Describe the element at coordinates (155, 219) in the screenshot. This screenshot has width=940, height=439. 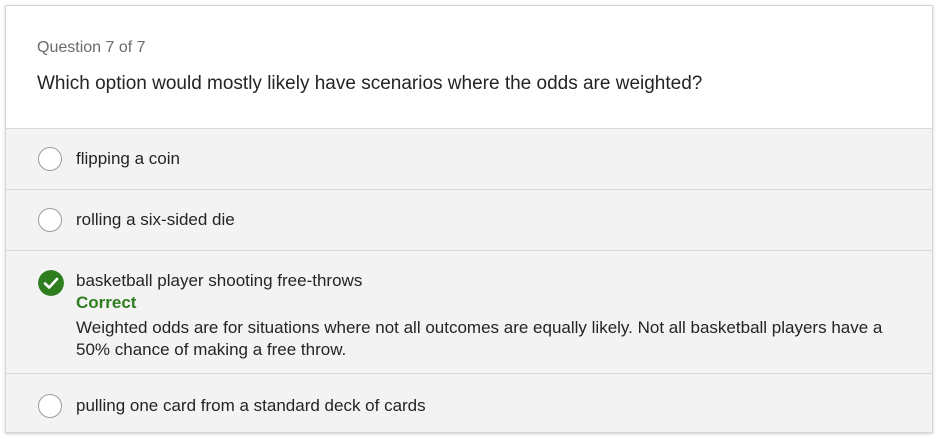
I see `option-label: rolling a six-sided die` at that location.